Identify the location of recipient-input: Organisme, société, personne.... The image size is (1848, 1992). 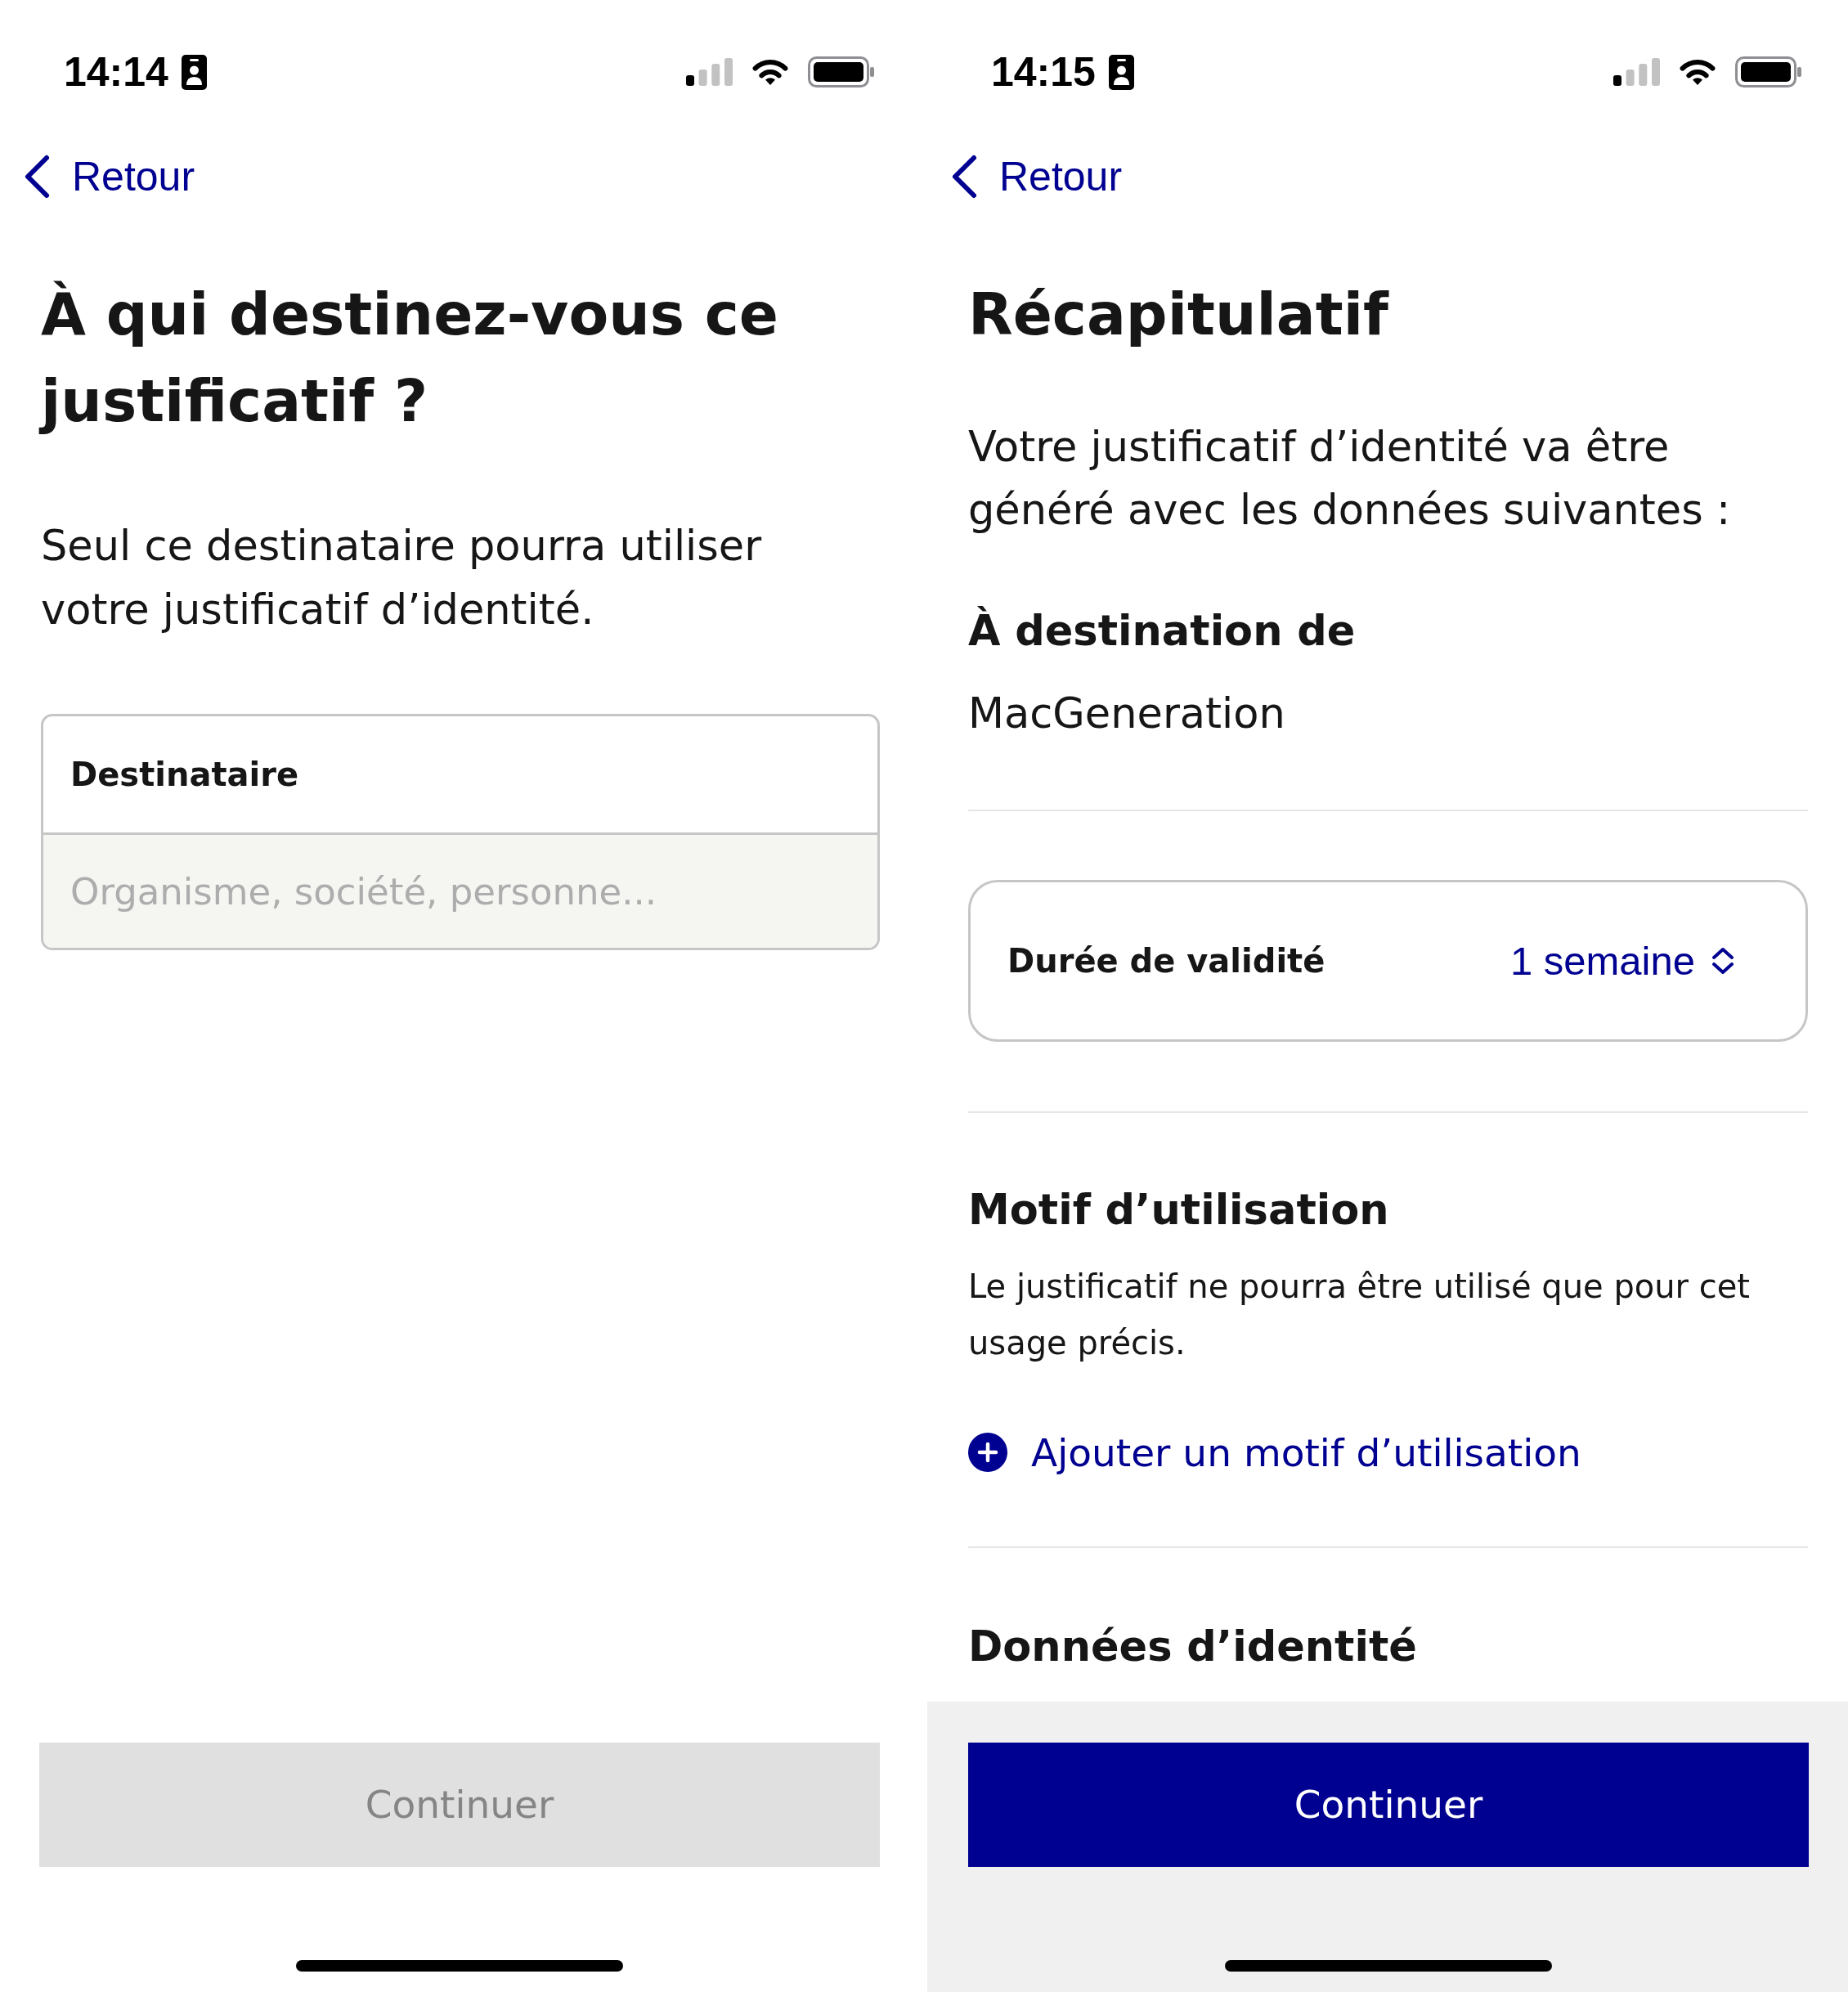
(460, 890).